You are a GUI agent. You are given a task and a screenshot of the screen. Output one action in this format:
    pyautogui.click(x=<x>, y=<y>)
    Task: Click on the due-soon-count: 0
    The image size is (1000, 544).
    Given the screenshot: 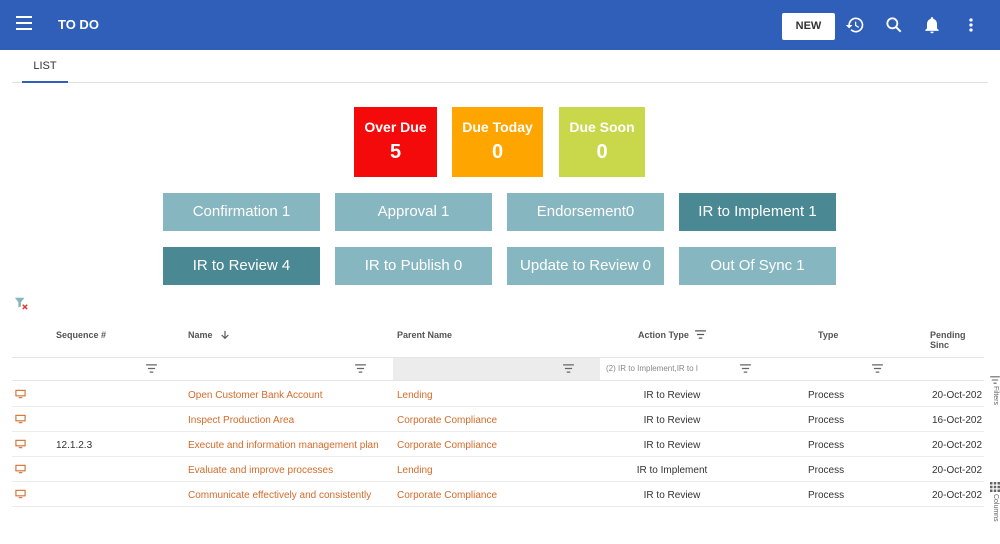 What is the action you would take?
    pyautogui.click(x=602, y=152)
    